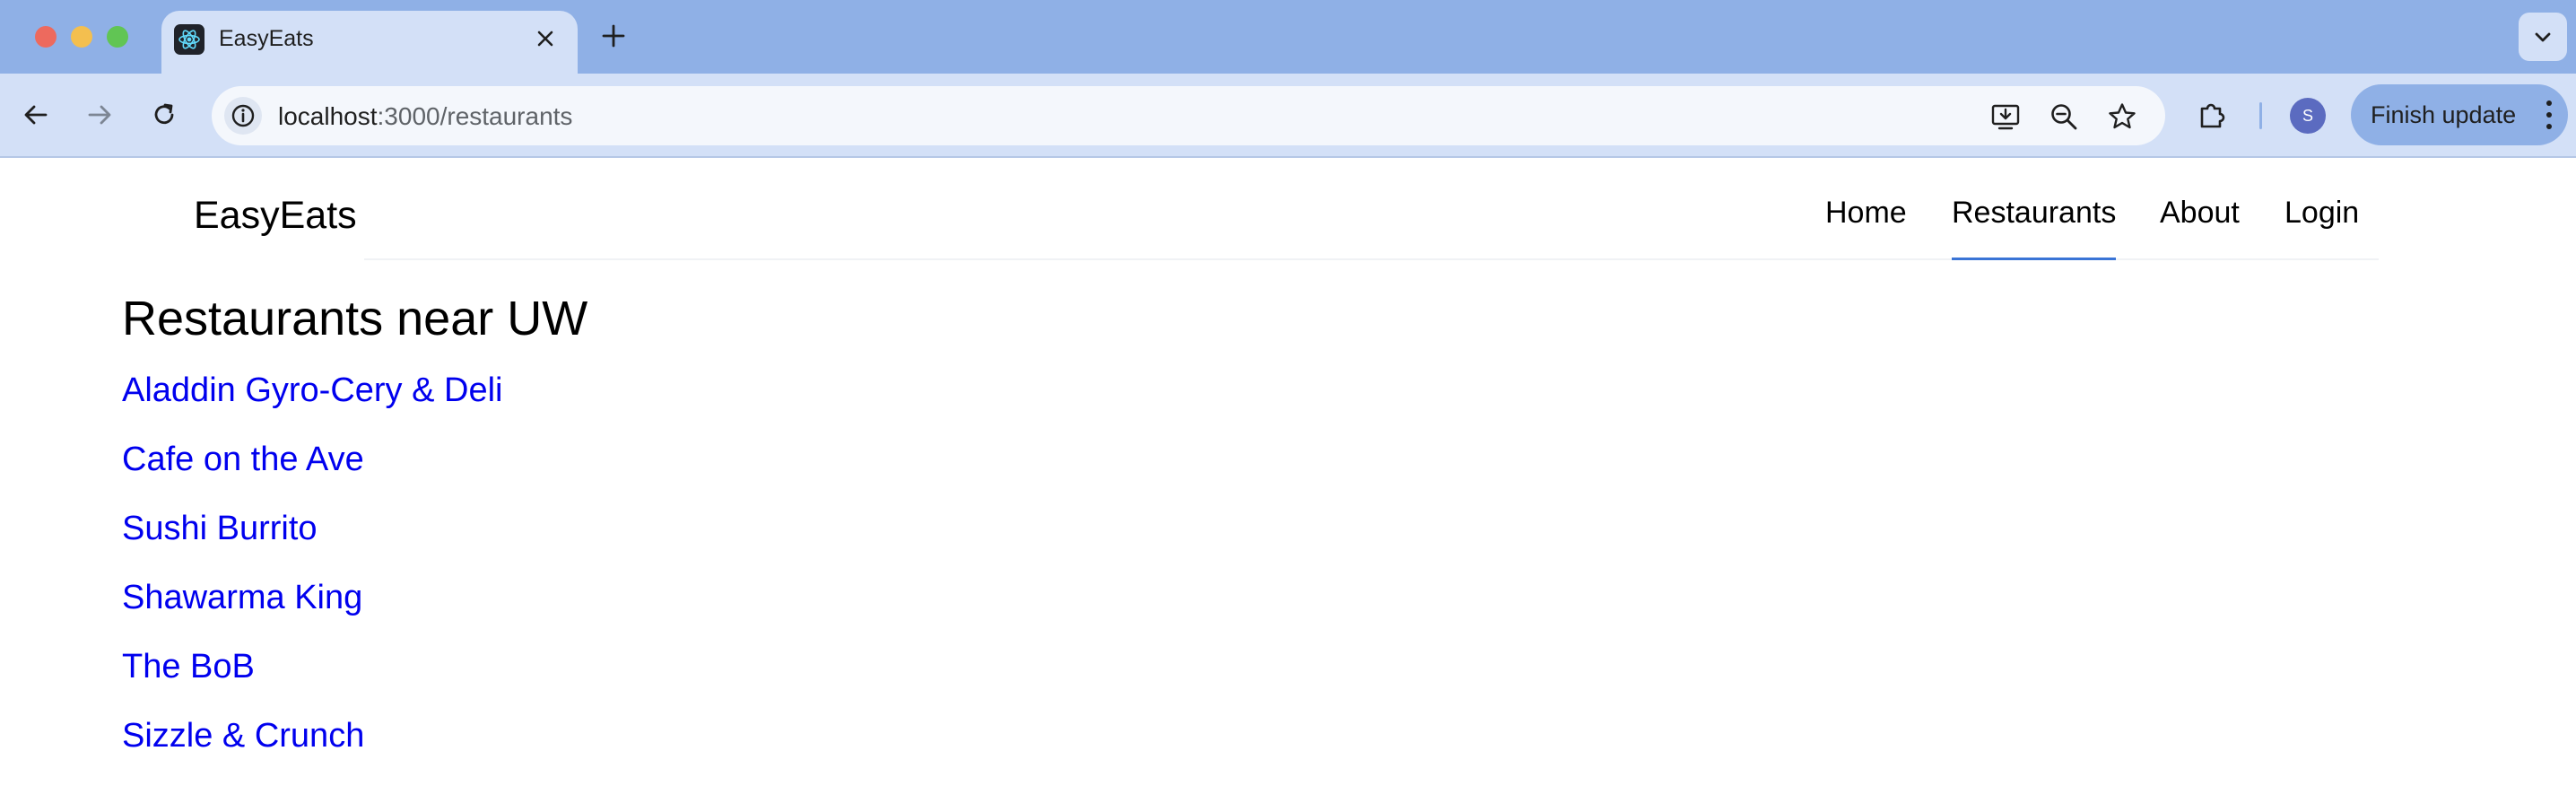  Describe the element at coordinates (242, 598) in the screenshot. I see `restaurant-link: Shawarma King` at that location.